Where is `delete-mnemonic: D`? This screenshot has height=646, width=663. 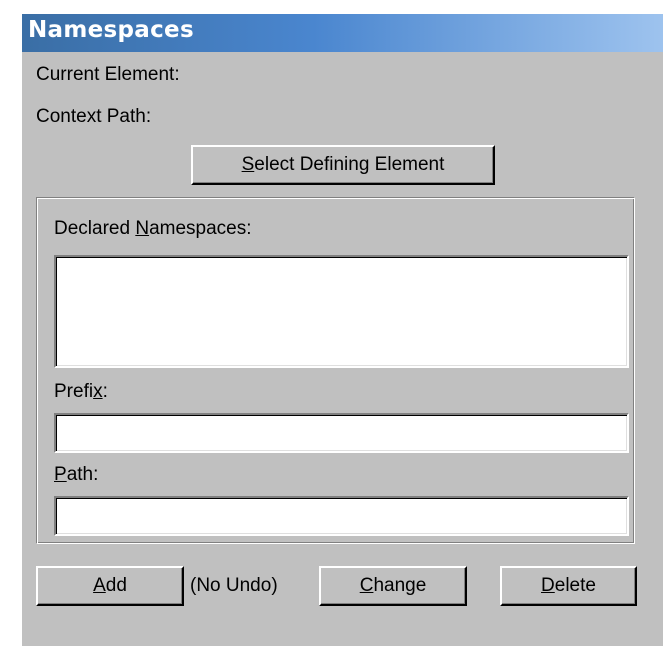
delete-mnemonic: D is located at coordinates (548, 585).